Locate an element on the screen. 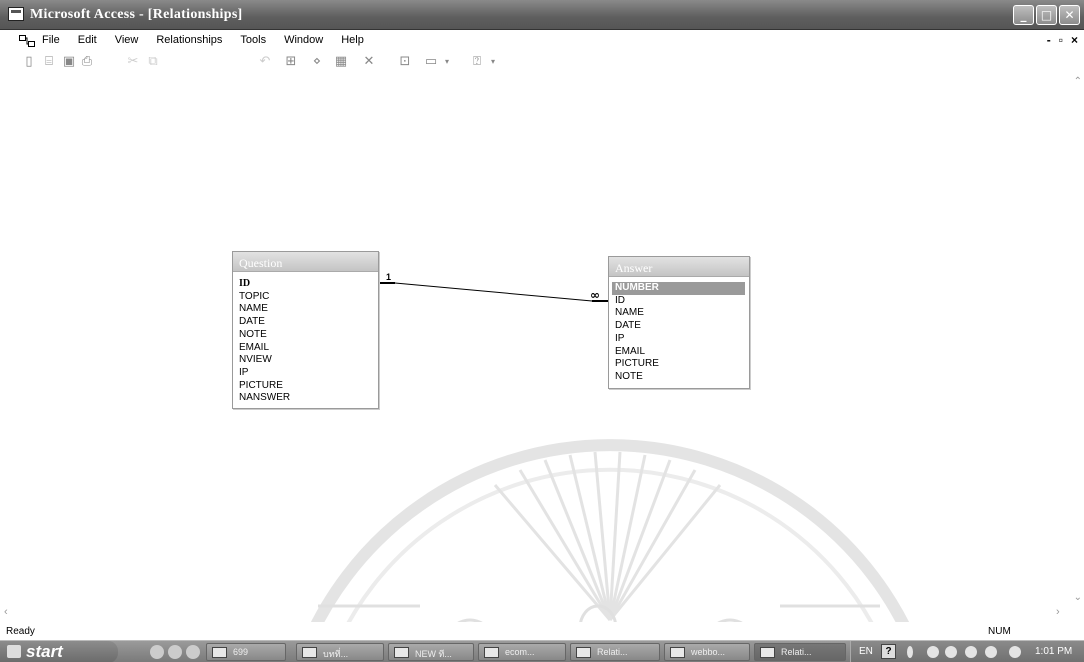 This screenshot has width=1084, height=662. num-lock-indicator: NUM is located at coordinates (999, 631).